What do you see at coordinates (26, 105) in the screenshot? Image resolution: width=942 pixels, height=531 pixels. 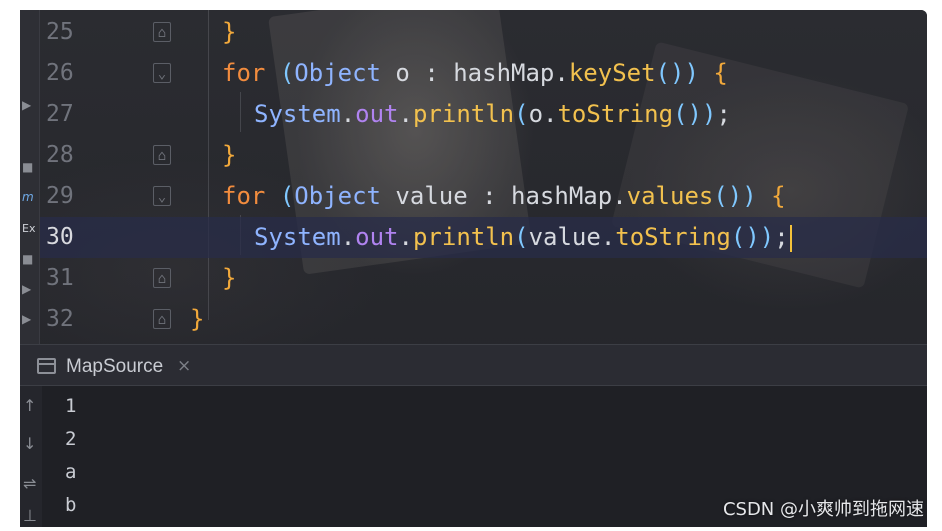 I see `run-icon: ▶` at bounding box center [26, 105].